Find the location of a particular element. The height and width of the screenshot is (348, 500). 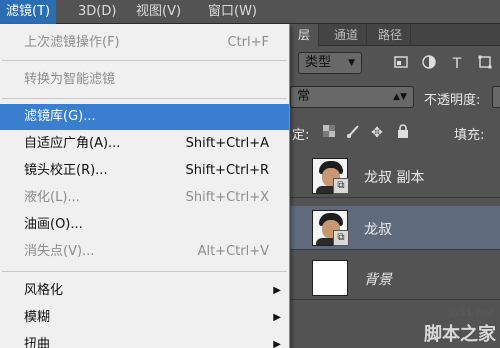

image-filter-icon is located at coordinates (401, 64).